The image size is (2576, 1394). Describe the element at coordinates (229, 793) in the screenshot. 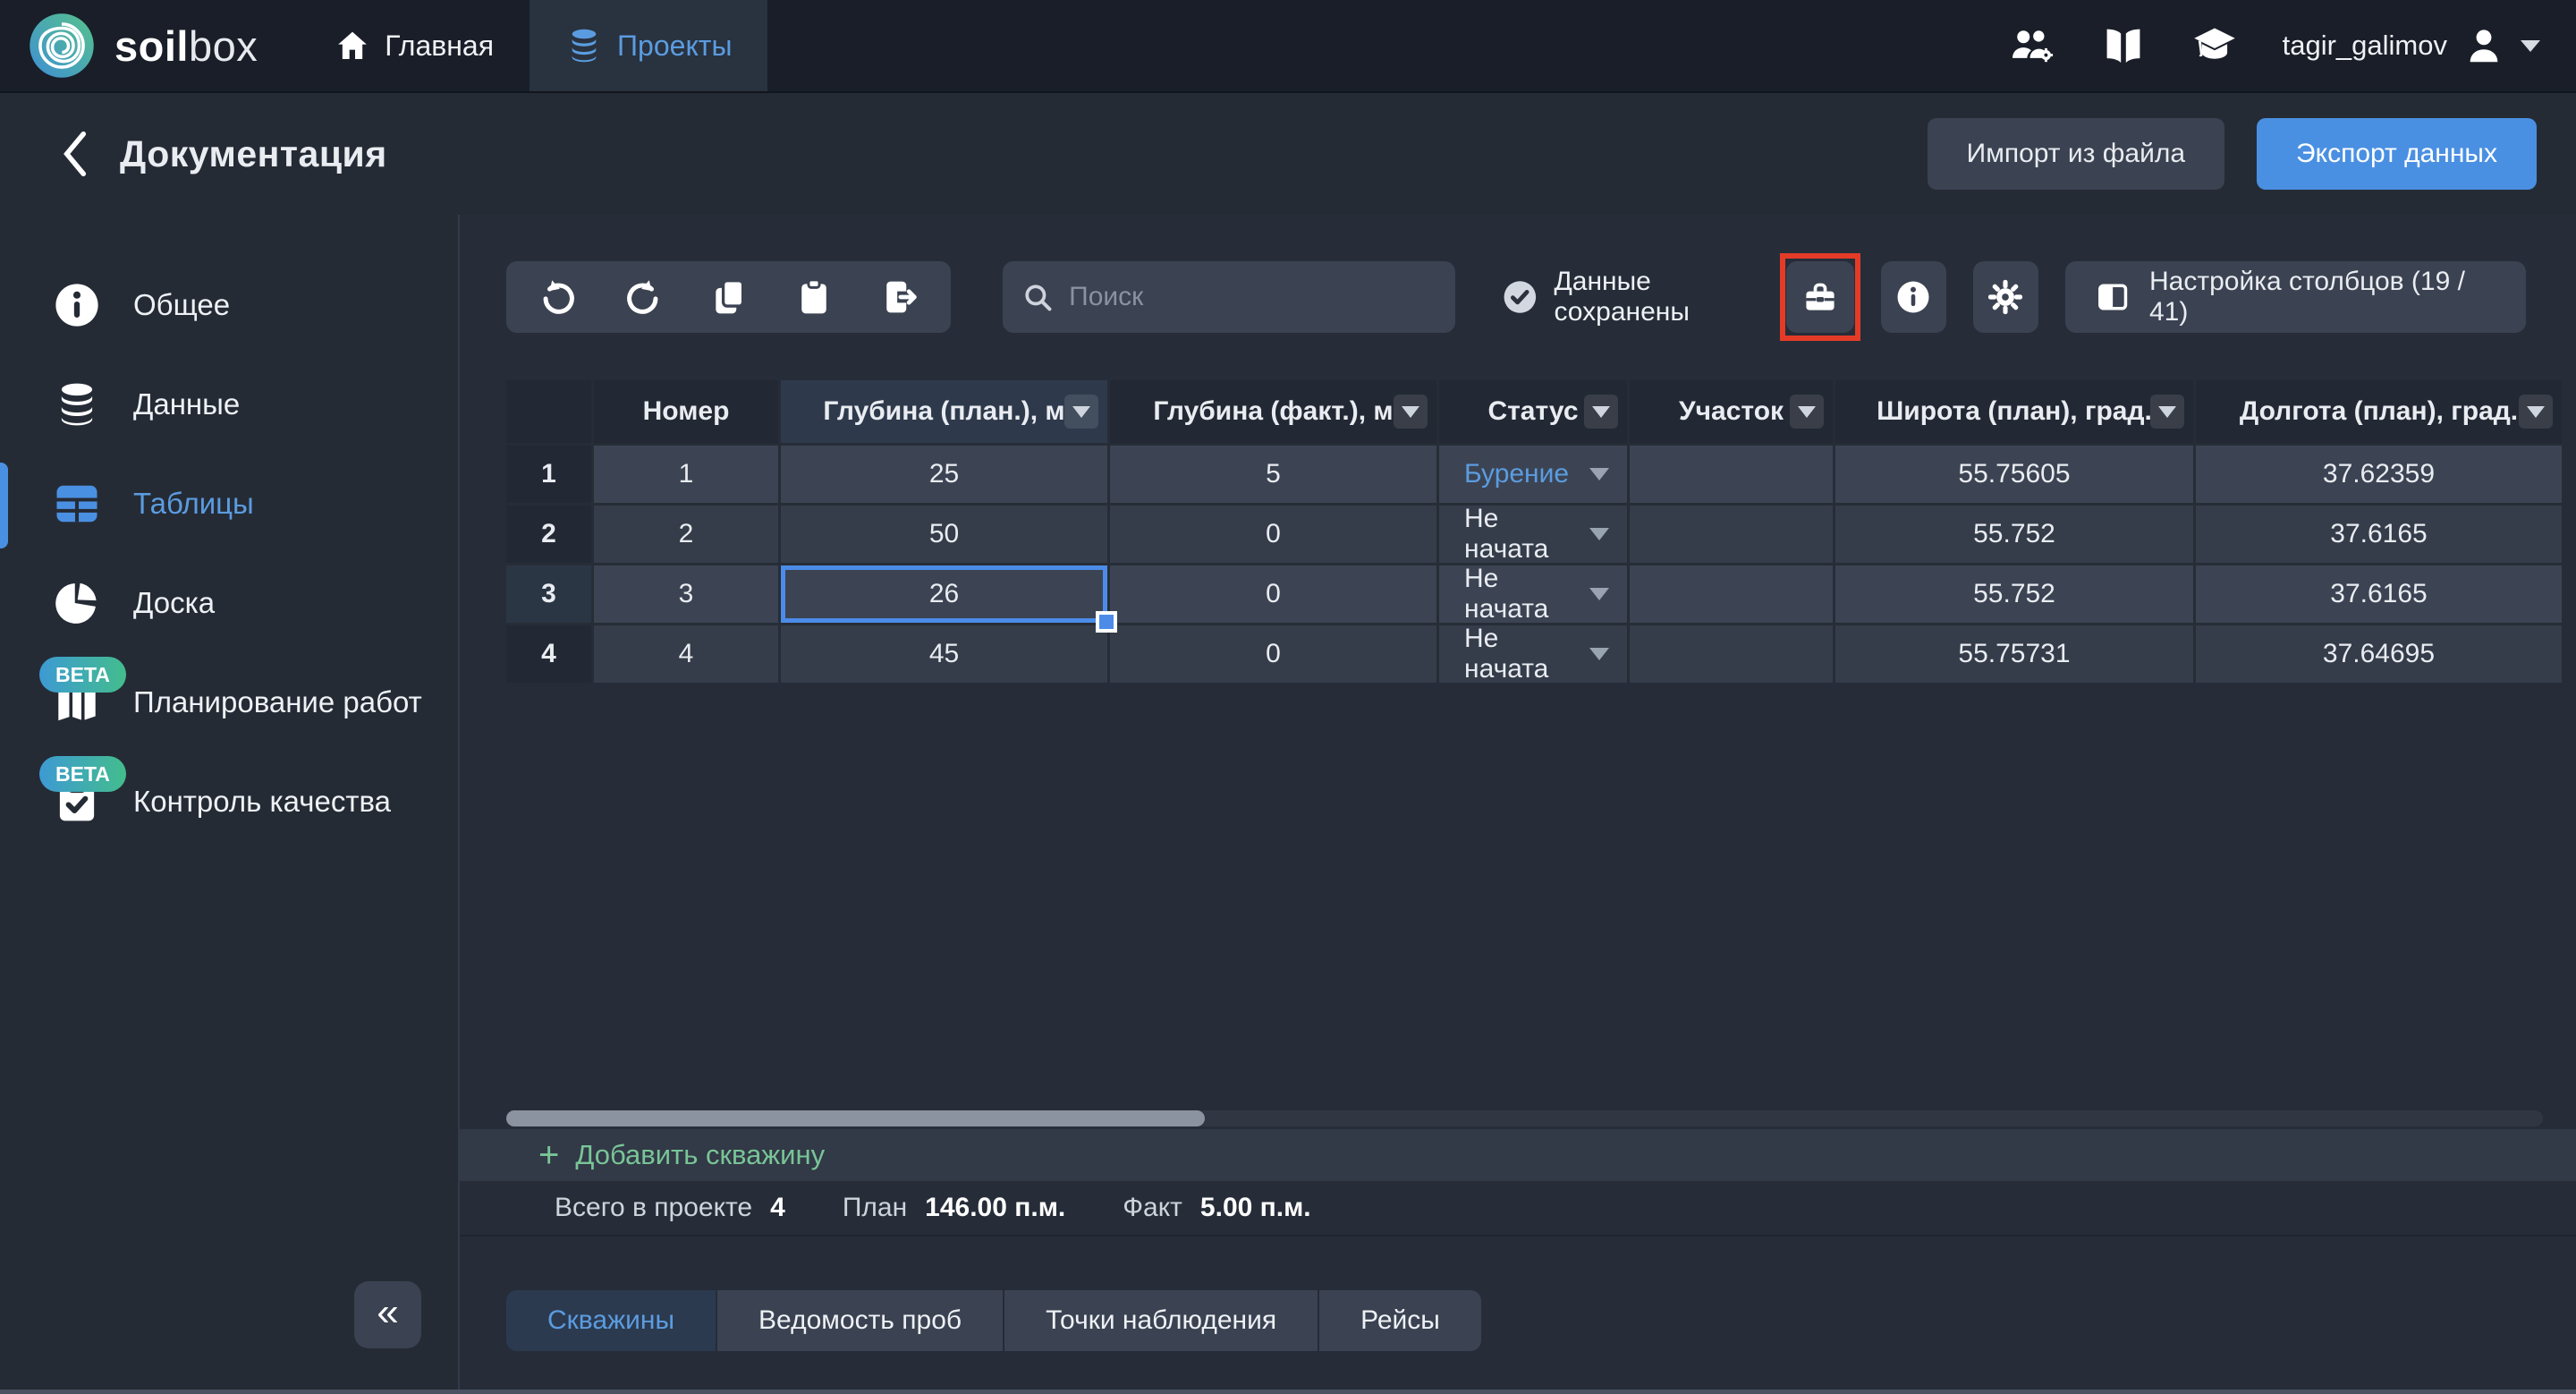

I see `sidebar-item-quality-control: BETA Контроль качества` at that location.